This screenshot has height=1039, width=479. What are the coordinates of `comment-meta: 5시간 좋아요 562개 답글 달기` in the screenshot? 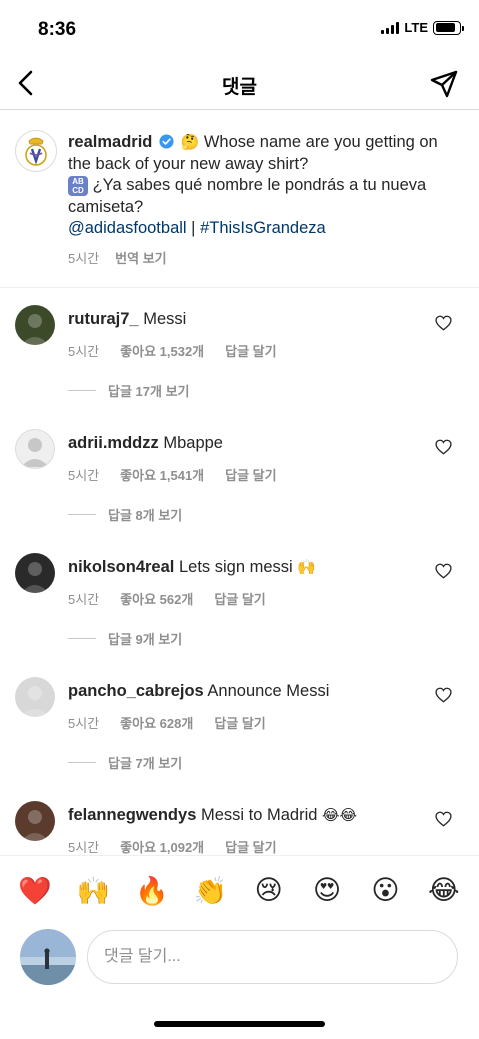 It's located at (167, 598).